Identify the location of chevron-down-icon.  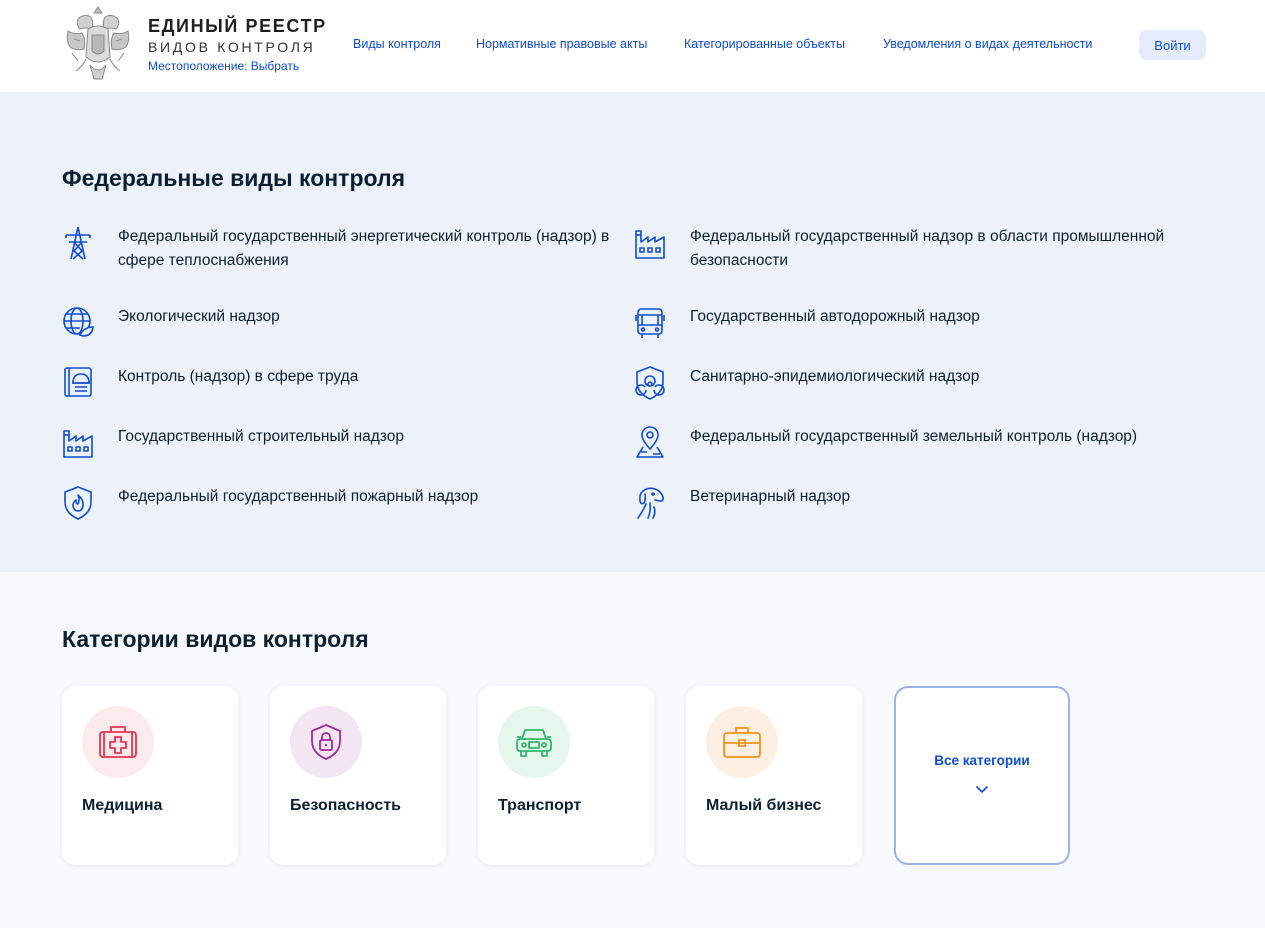
(982, 789).